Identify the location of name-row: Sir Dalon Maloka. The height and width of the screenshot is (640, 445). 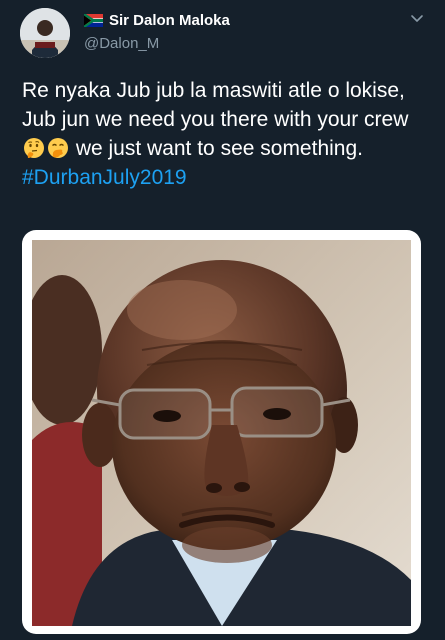
(157, 20).